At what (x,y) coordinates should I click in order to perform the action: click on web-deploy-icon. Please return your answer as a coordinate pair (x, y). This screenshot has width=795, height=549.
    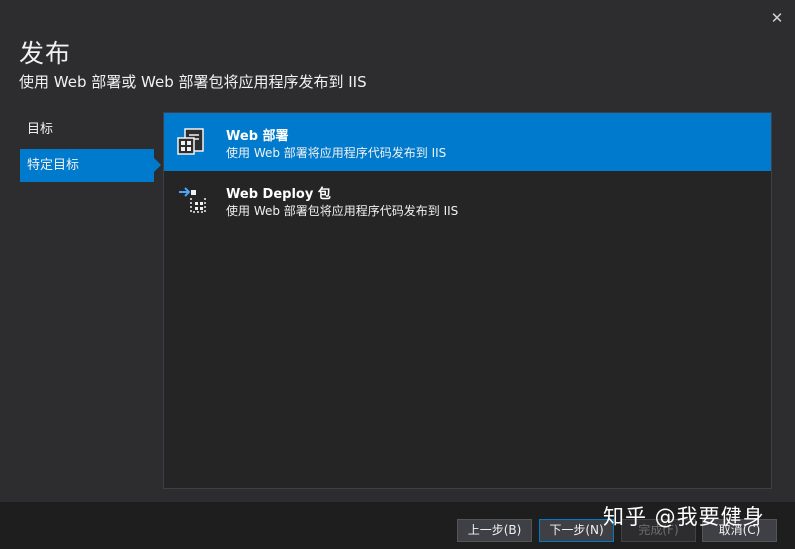
    Looking at the image, I should click on (190, 141).